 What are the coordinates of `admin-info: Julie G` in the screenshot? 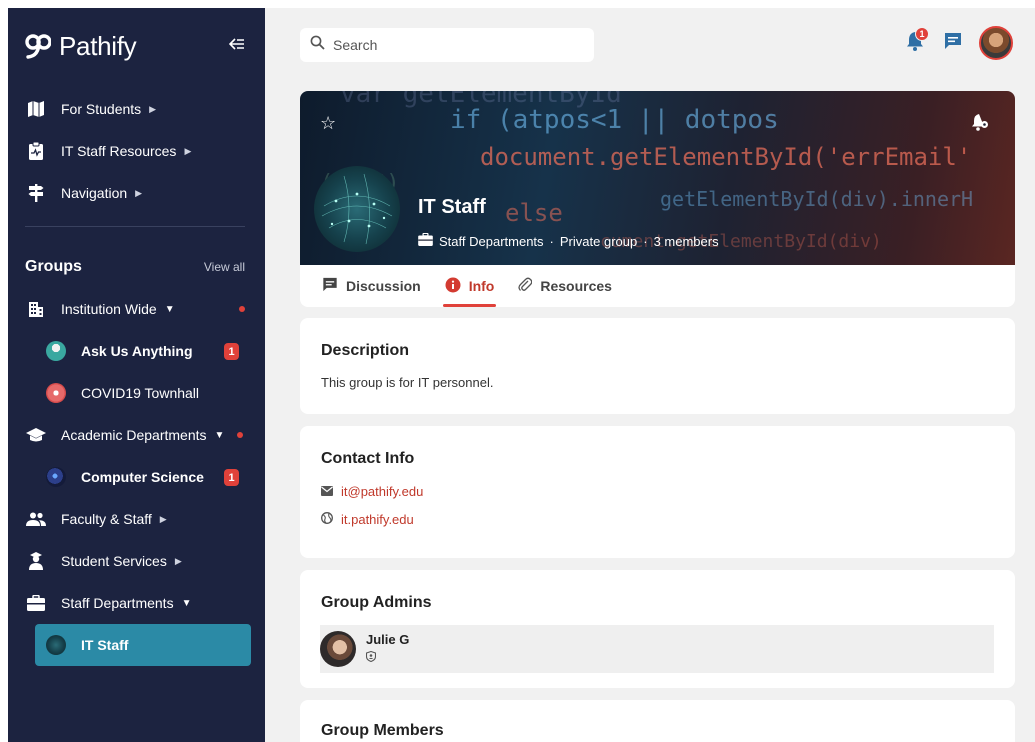 It's located at (387, 649).